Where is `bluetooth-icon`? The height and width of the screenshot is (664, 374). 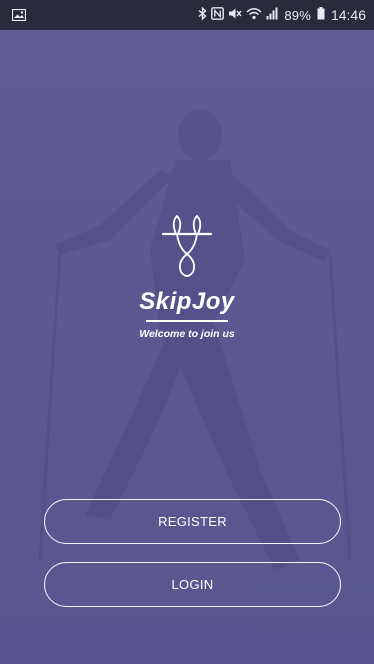 bluetooth-icon is located at coordinates (202, 14).